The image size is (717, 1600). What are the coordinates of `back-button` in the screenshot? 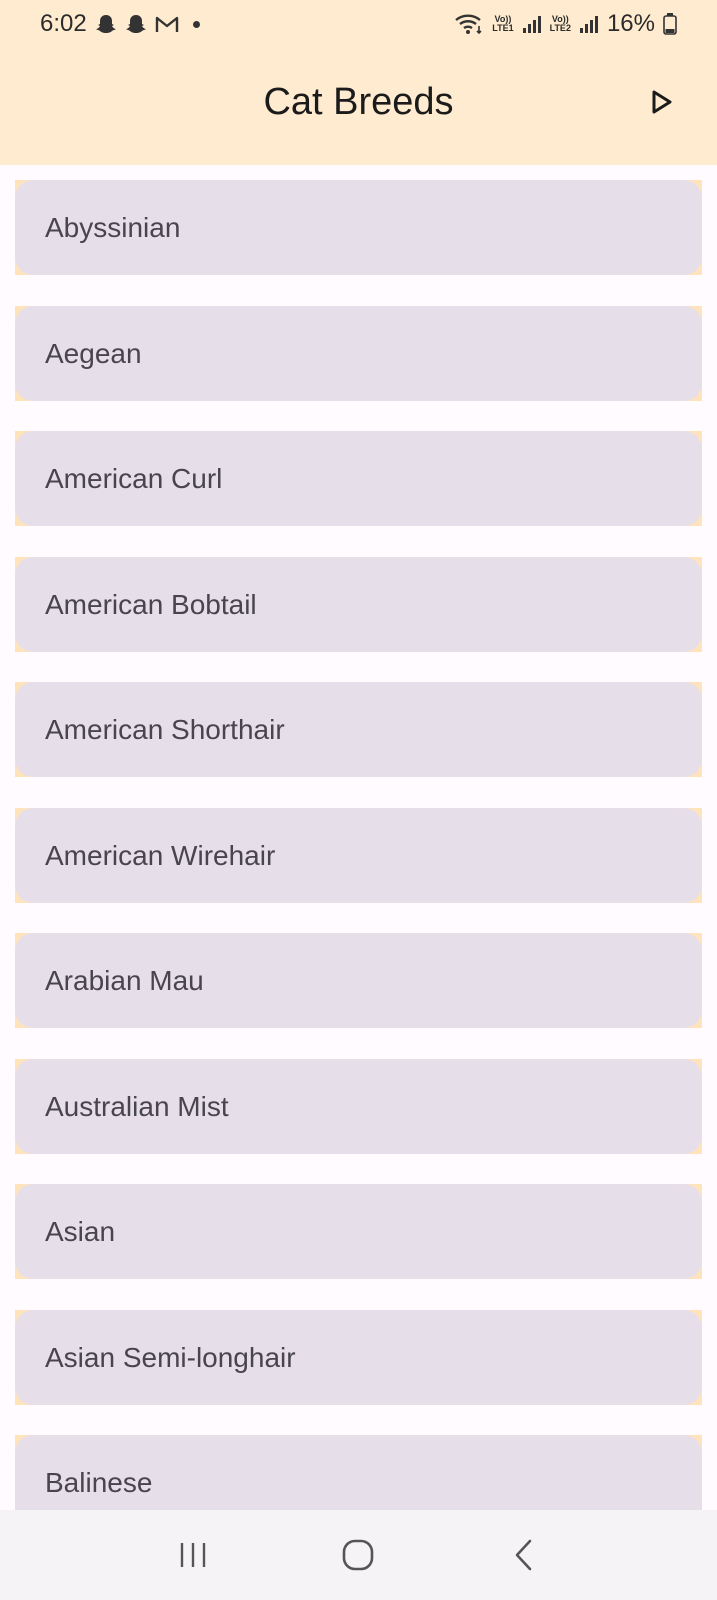 It's located at (524, 1555).